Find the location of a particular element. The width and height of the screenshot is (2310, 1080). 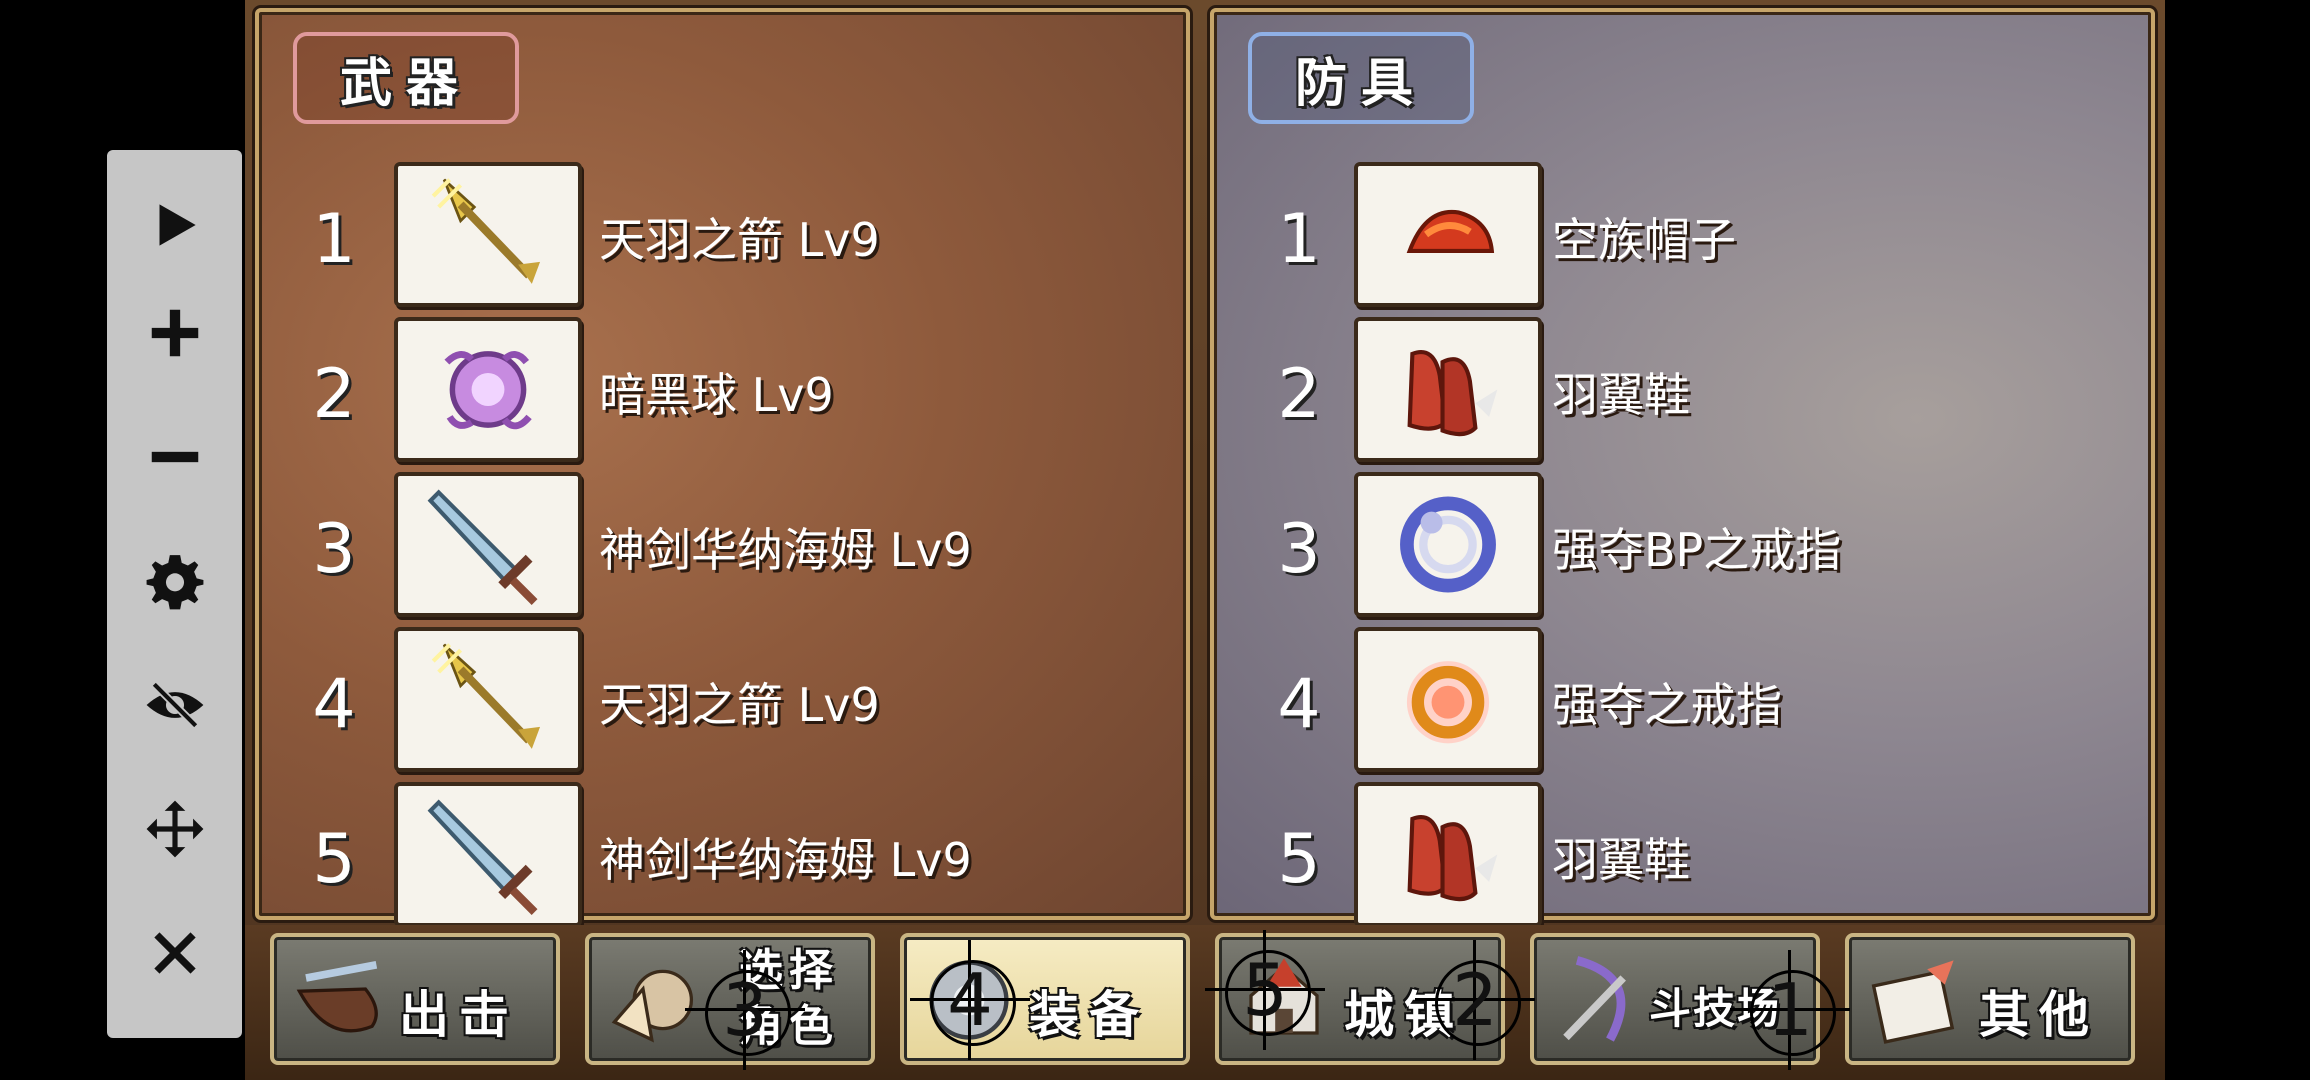

marker-number: 3 is located at coordinates (745, 1010).